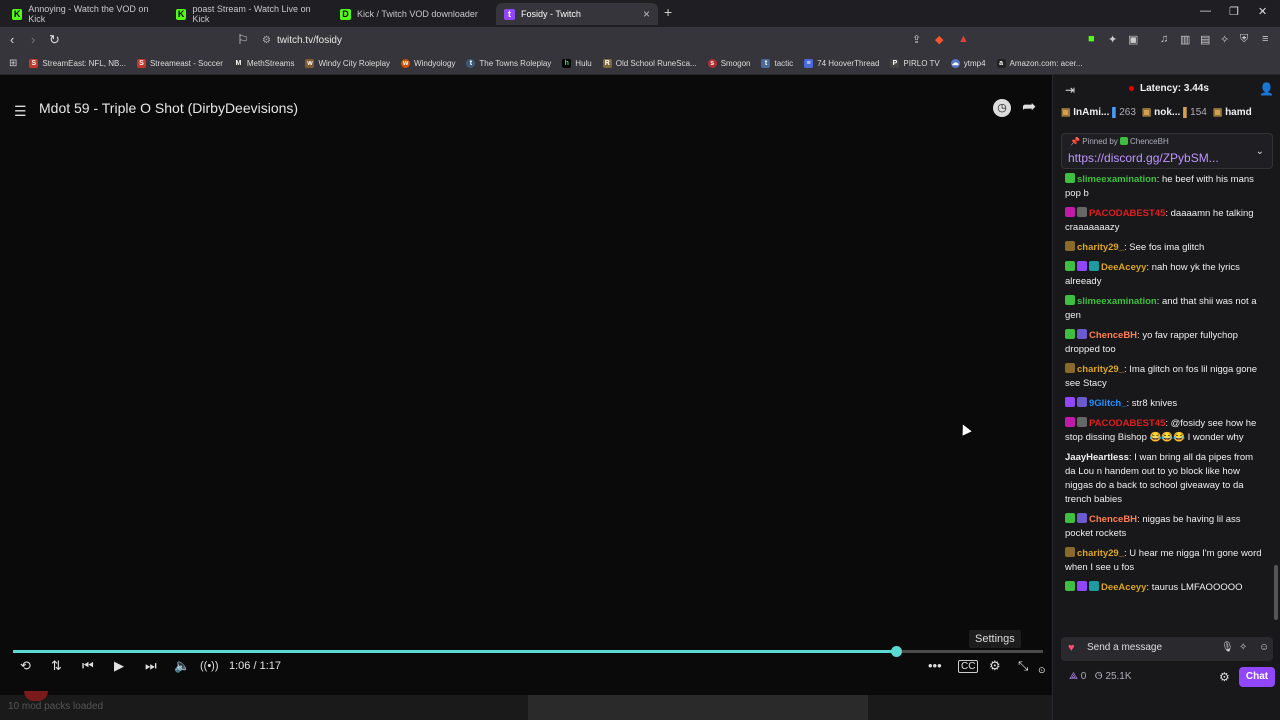  What do you see at coordinates (179, 63) in the screenshot?
I see `bookmark-streameast-soccer: S Streameast - Soccer` at bounding box center [179, 63].